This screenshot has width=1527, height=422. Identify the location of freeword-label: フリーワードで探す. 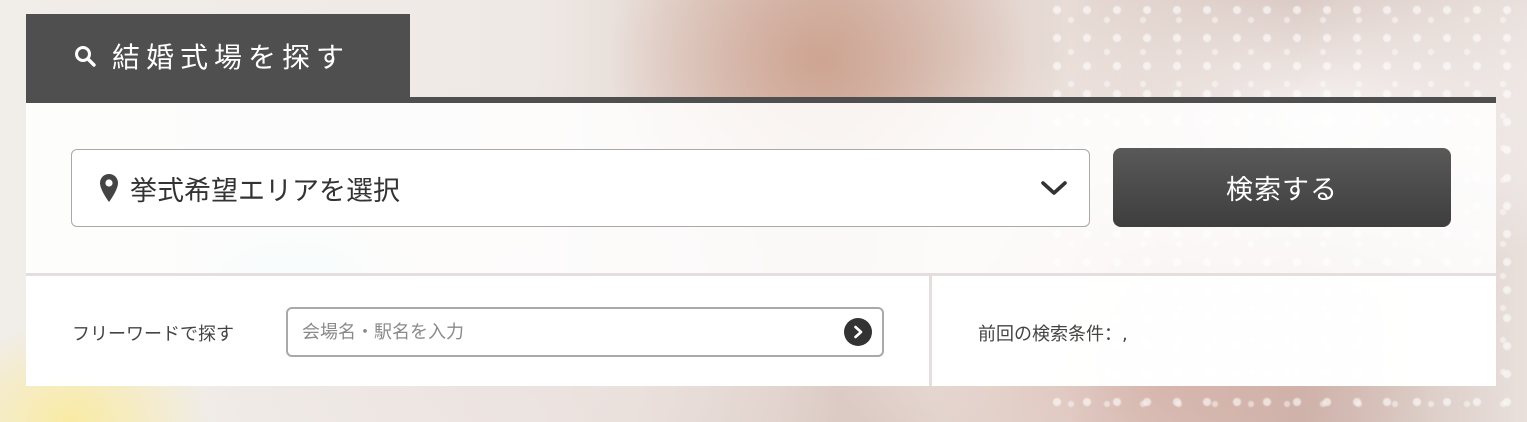
(153, 334).